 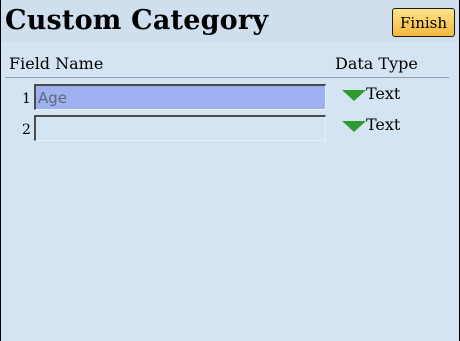 I want to click on column-header-field-name: Field Name, so click(x=56, y=63).